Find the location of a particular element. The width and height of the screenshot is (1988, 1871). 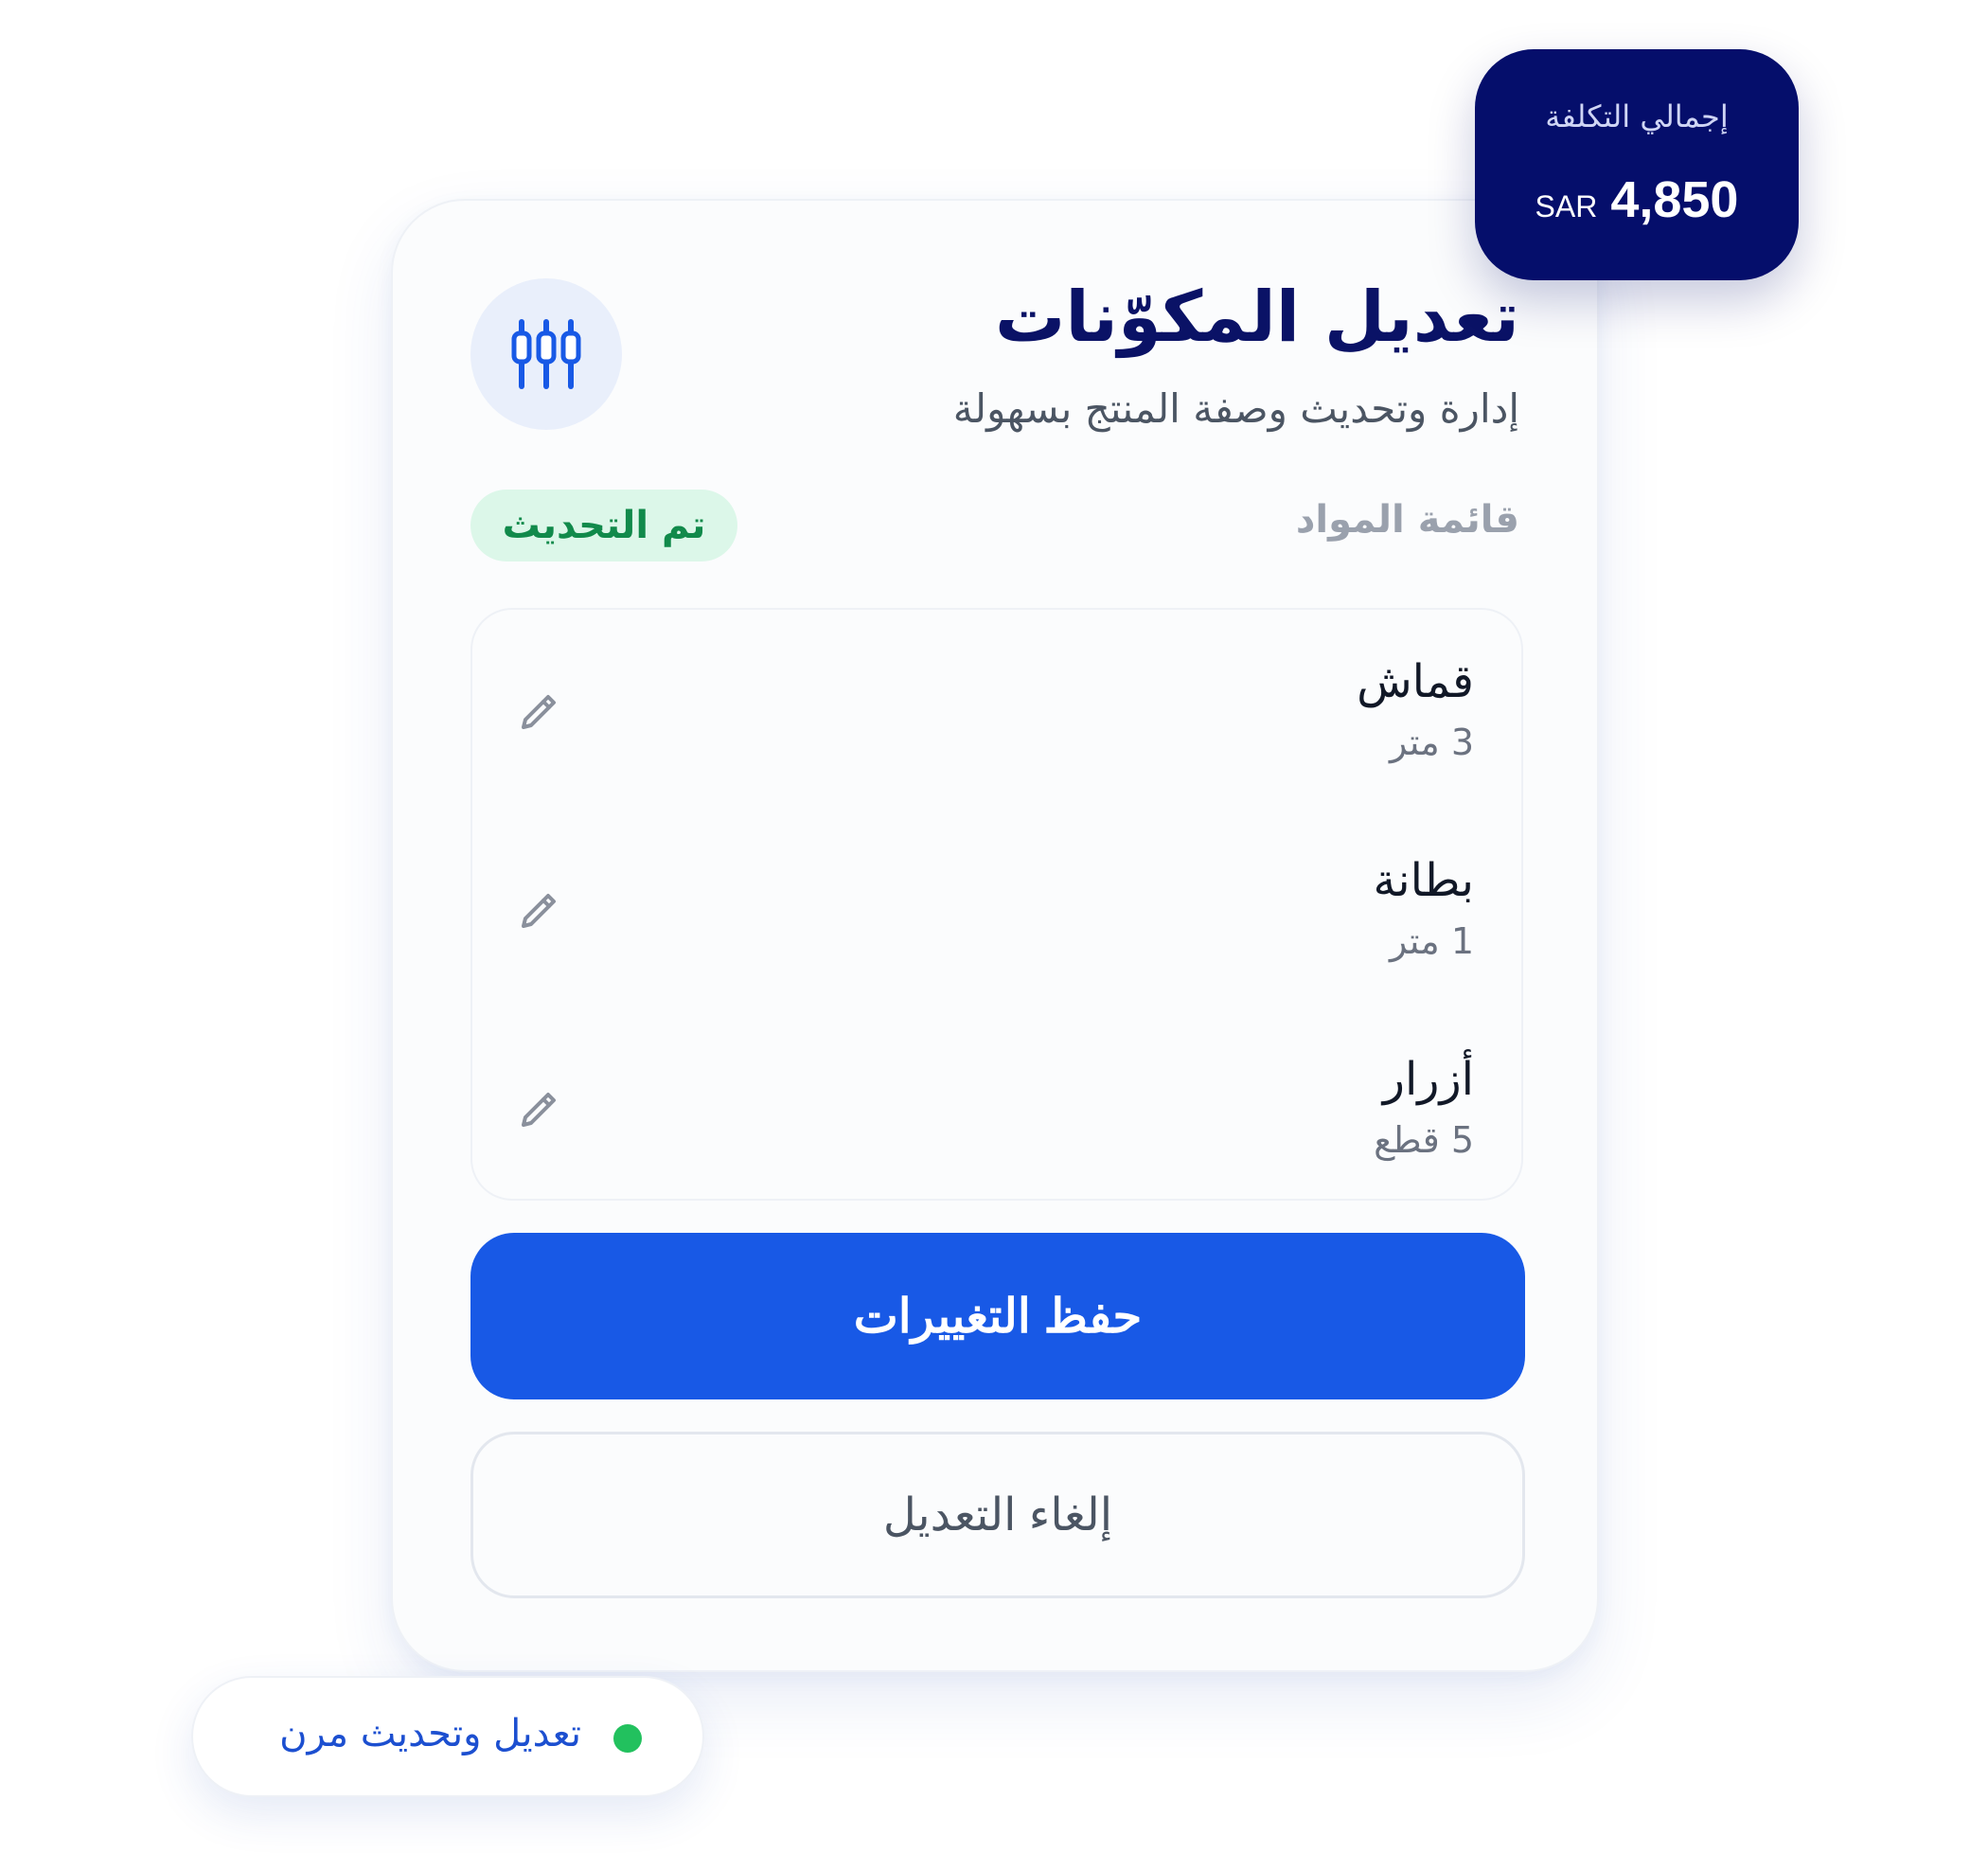

material-name: بطانة is located at coordinates (1423, 880).